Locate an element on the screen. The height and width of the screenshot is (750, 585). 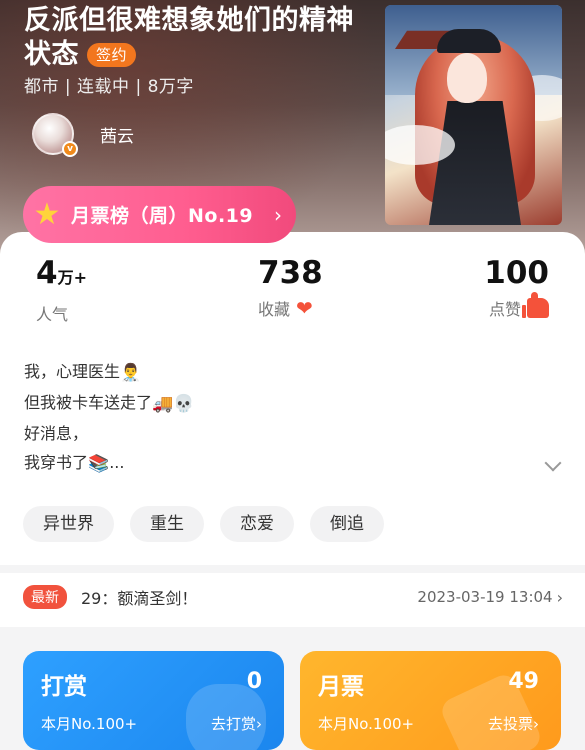
likes-label: 点赞 is located at coordinates (504, 309).